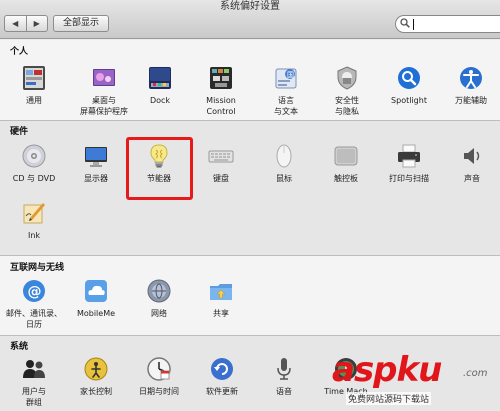 The width and height of the screenshot is (500, 411). What do you see at coordinates (96, 291) in the screenshot?
I see `mobileme-icon` at bounding box center [96, 291].